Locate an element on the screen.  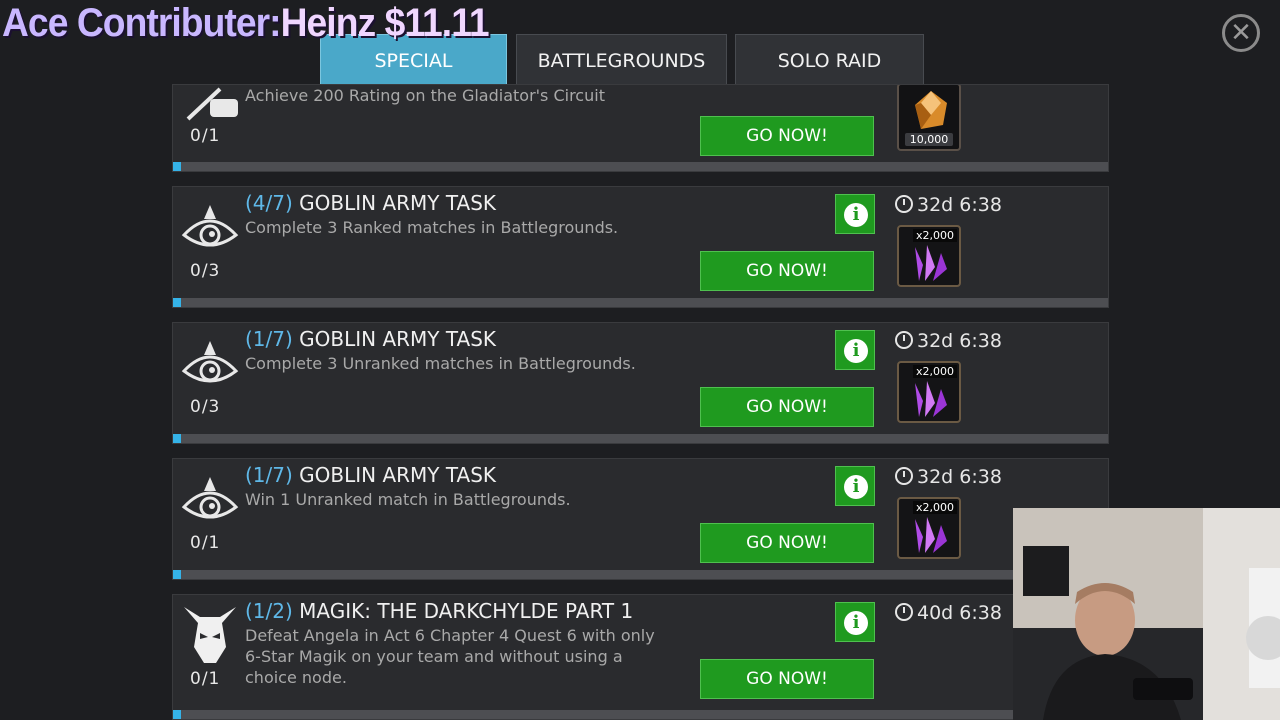
close-icon: ✕ is located at coordinates (1241, 33).